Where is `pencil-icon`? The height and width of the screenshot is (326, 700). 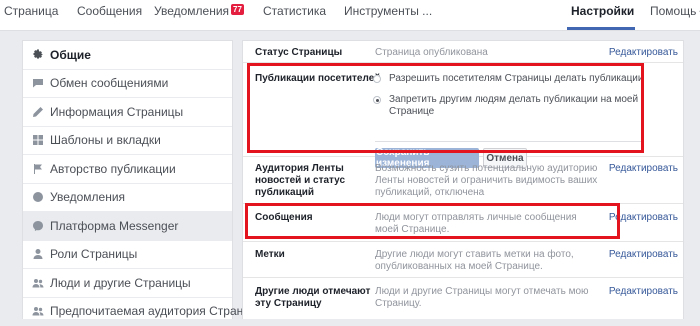
pencil-icon is located at coordinates (38, 112).